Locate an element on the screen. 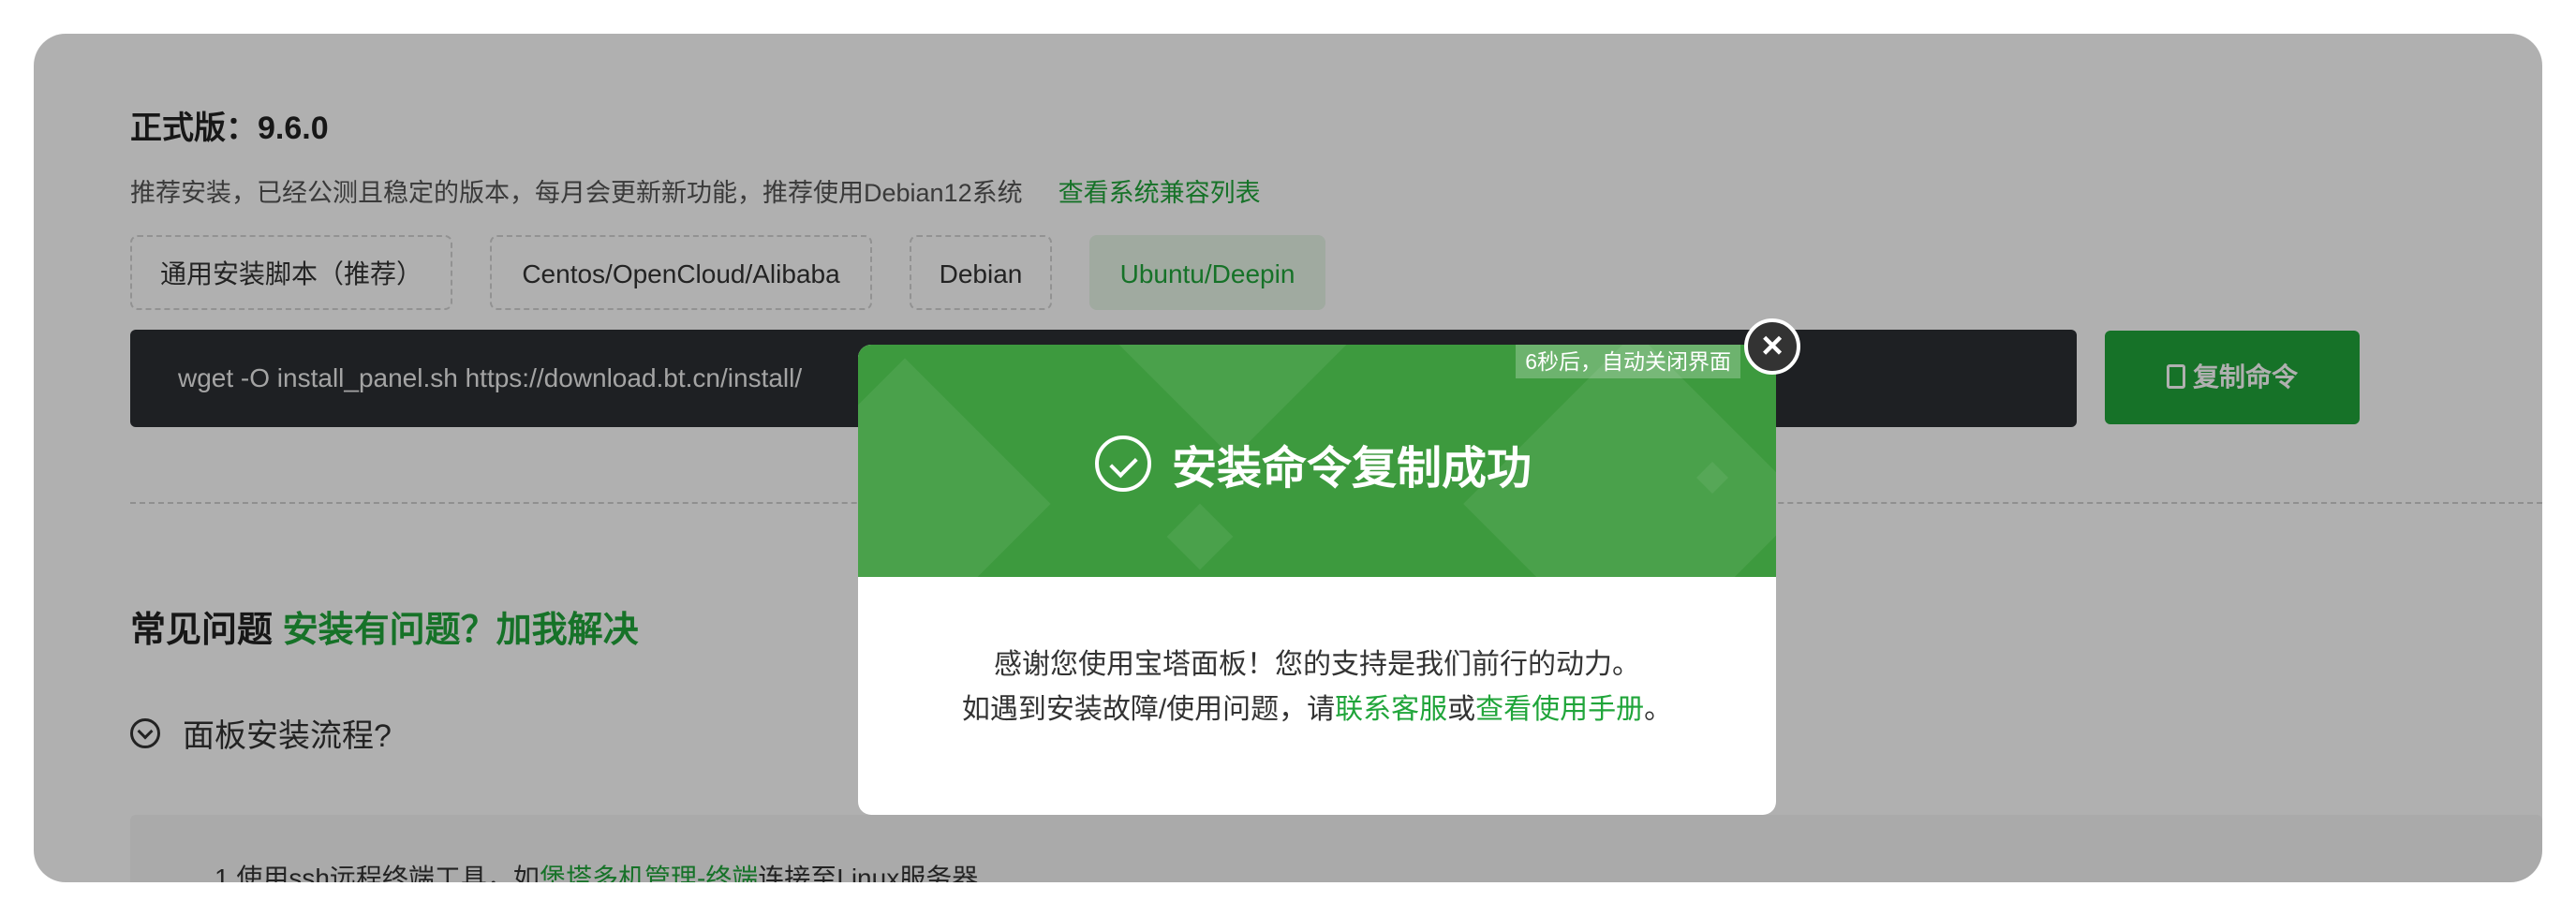  dialog-header: 6秒后，自动关闭界面 安装命令复制成功 is located at coordinates (1317, 461).